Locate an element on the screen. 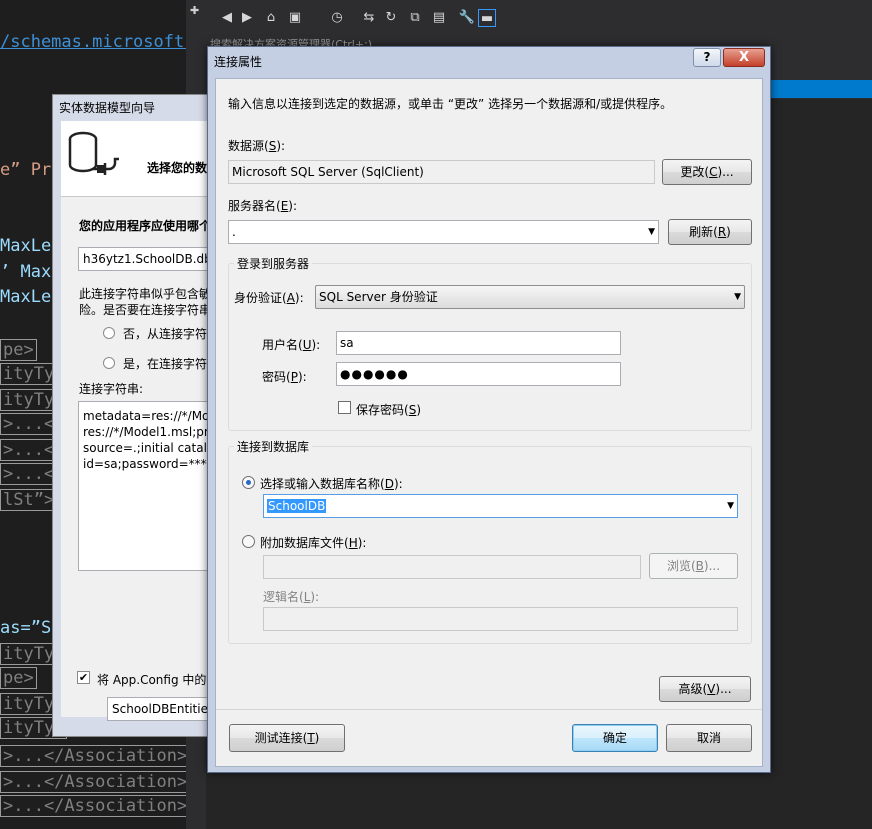  database-combo: SchoolDB ▼ is located at coordinates (500, 506).